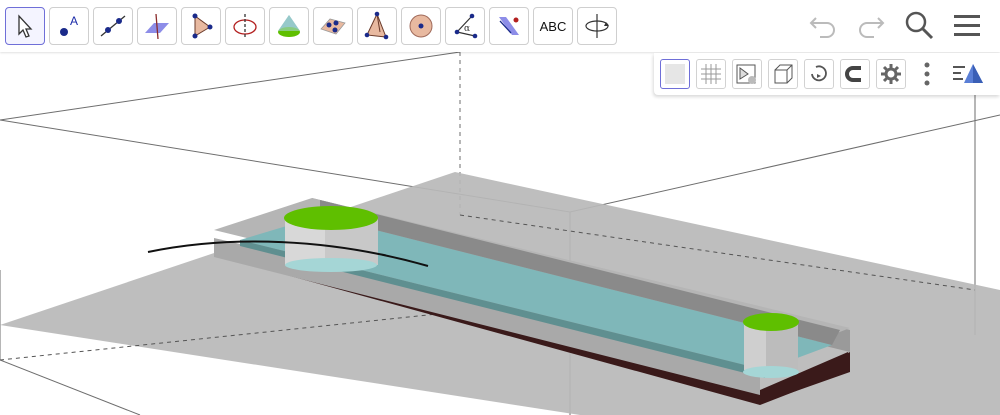 The height and width of the screenshot is (415, 1000). I want to click on polygon-tool, so click(201, 26).